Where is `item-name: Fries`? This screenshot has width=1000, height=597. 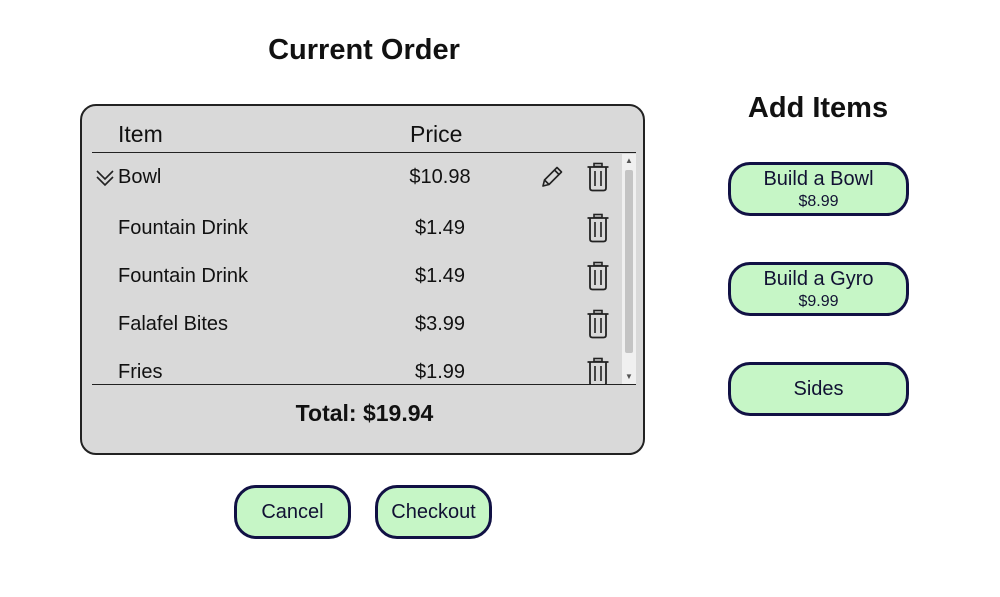
item-name: Fries is located at coordinates (140, 372).